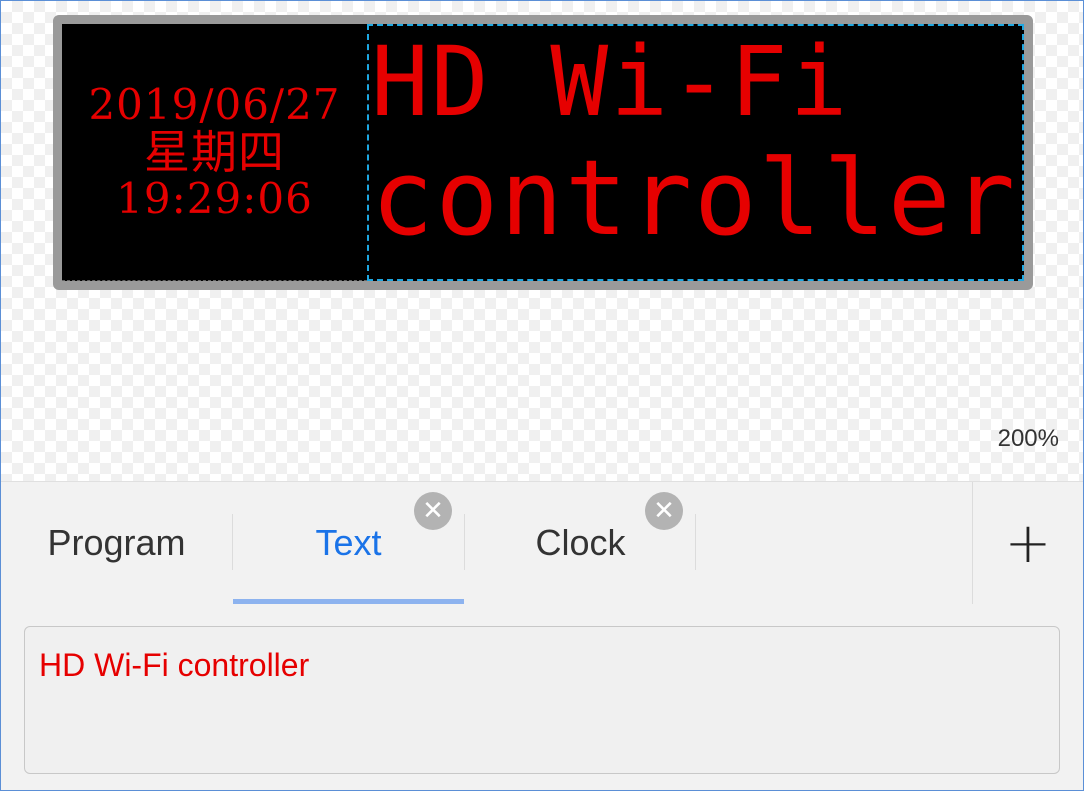  I want to click on tab-text: Text ✕, so click(348, 543).